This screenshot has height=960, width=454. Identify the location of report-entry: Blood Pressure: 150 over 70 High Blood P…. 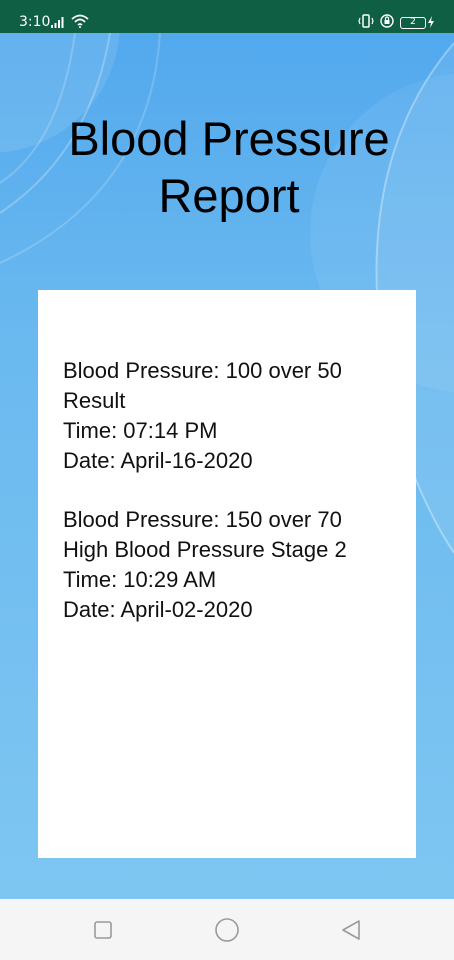
(234, 565).